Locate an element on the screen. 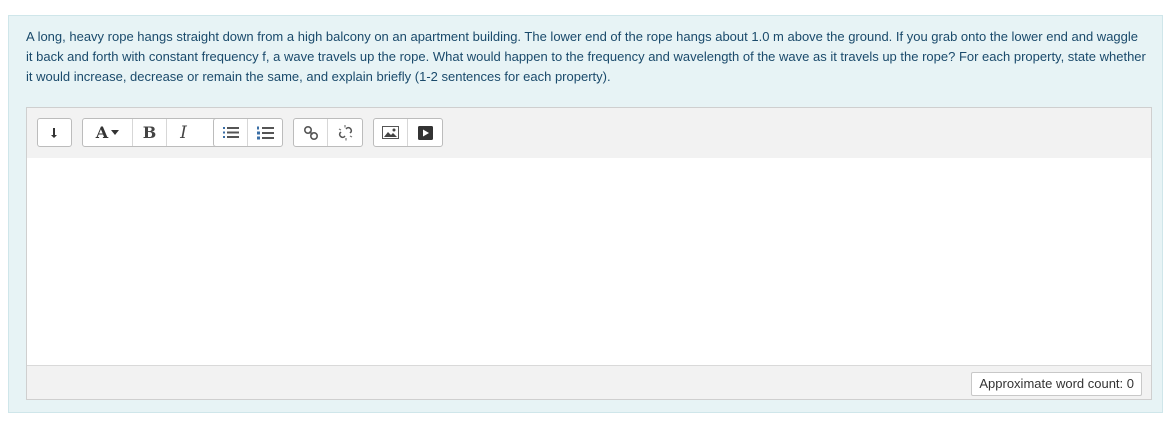 This screenshot has height=436, width=1163. show-more-buttons-button is located at coordinates (54, 132).